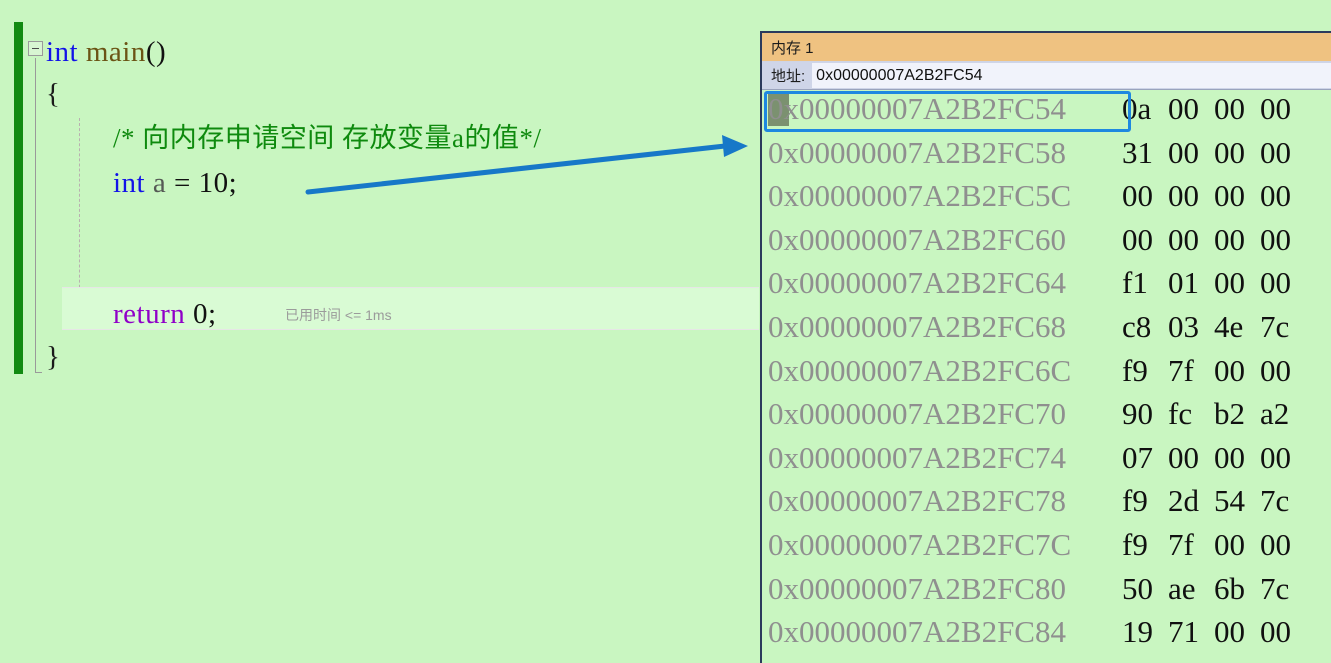 Image resolution: width=1331 pixels, height=663 pixels. Describe the element at coordinates (206, 183) in the screenshot. I see `assignment-expression: = 10;` at that location.